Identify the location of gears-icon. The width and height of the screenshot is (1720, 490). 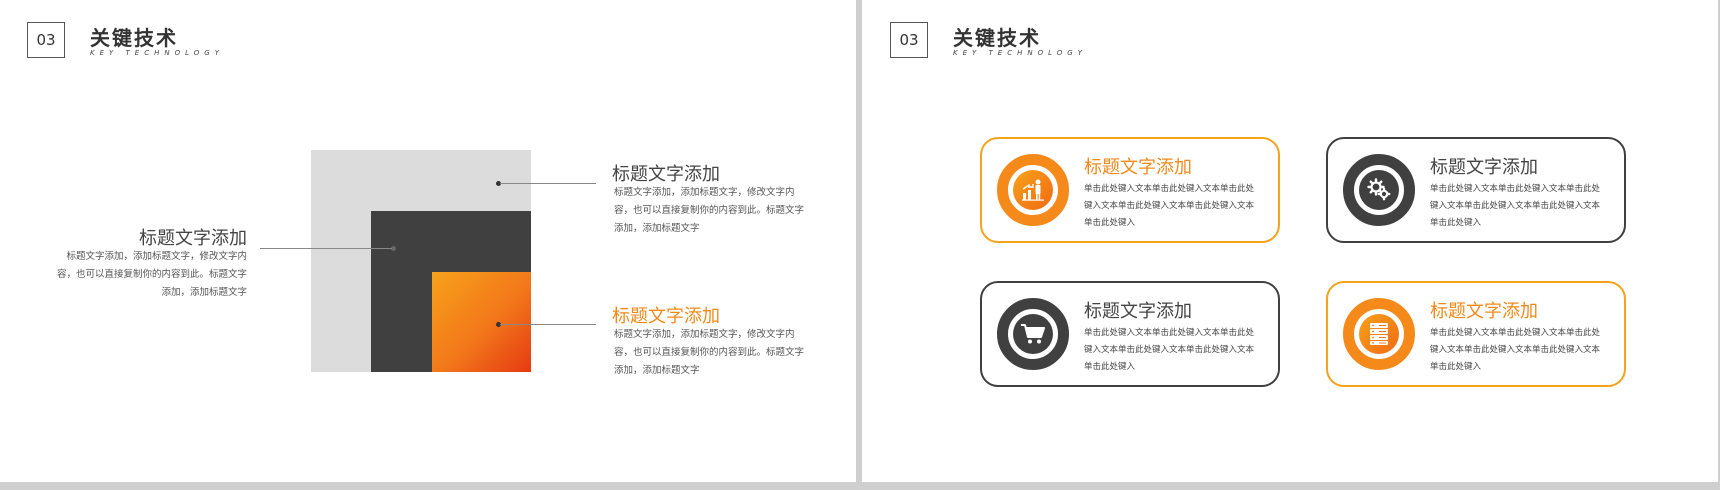
(1379, 190).